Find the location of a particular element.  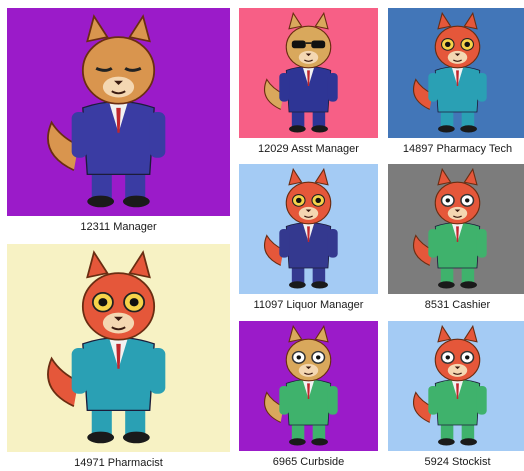

card-caption: 12029 Asst Manager is located at coordinates (308, 149).